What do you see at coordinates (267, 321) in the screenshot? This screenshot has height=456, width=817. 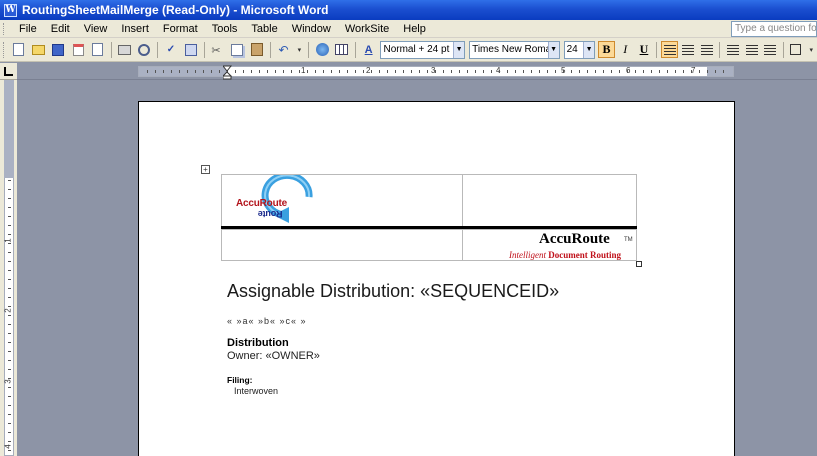 I see `merge-field-codes: « »a« »b« »c« »` at bounding box center [267, 321].